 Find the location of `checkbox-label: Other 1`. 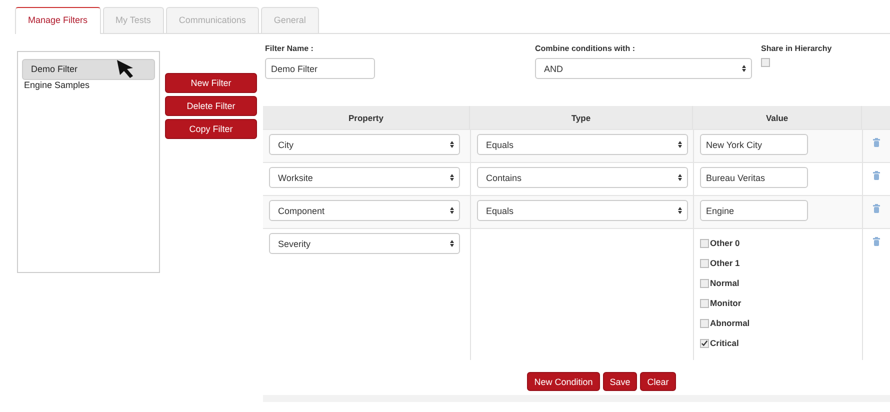

checkbox-label: Other 1 is located at coordinates (725, 263).